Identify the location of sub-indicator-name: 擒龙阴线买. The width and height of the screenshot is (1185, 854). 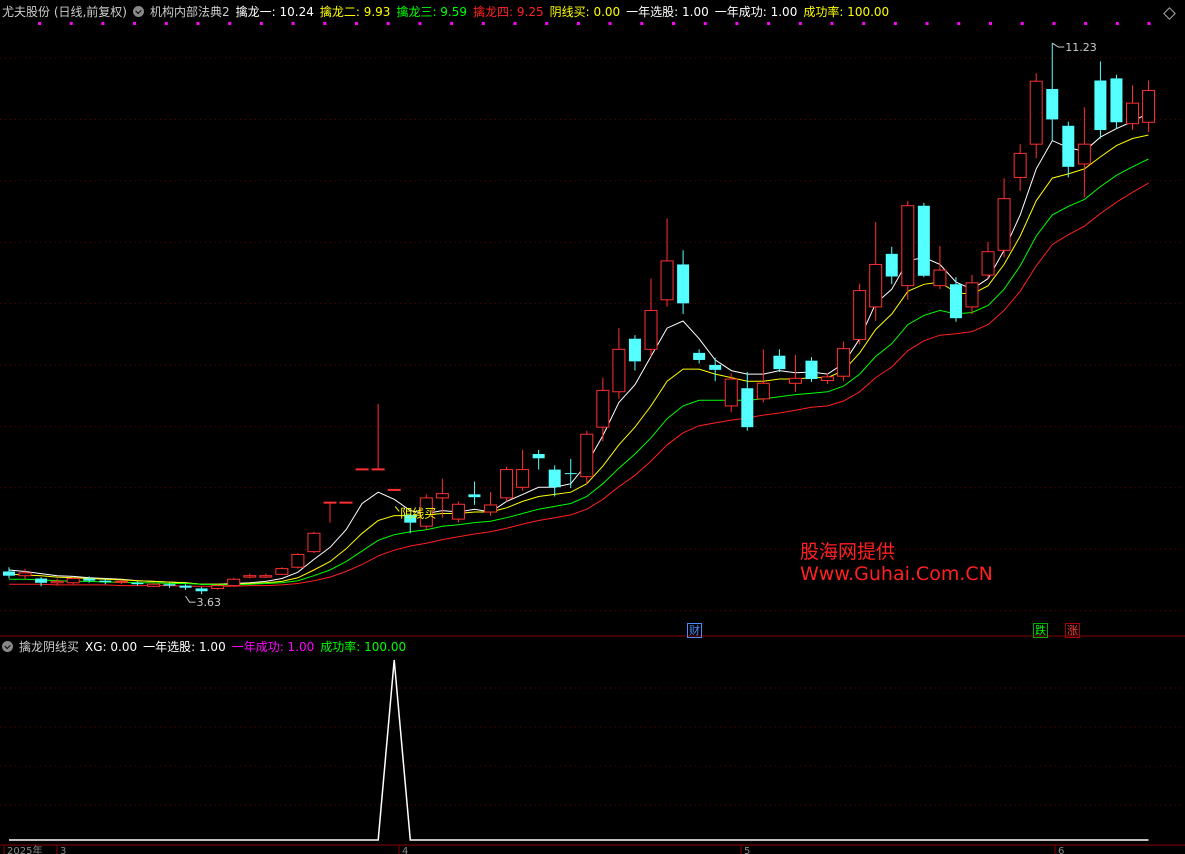
(49, 647).